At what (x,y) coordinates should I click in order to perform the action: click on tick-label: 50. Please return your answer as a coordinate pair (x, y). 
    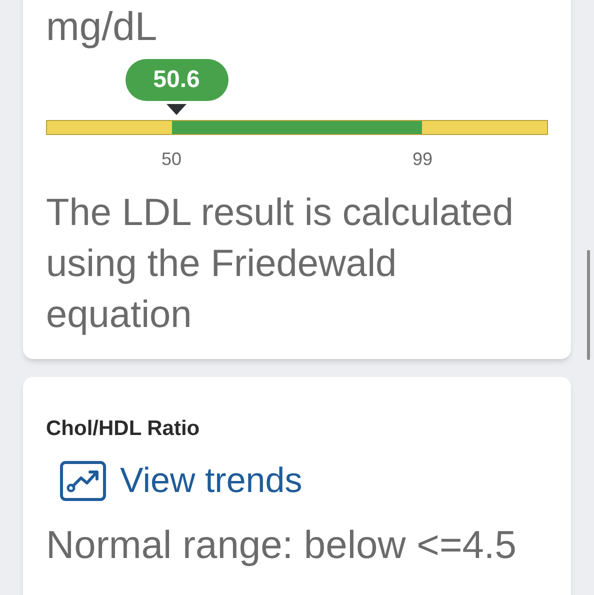
    Looking at the image, I should click on (171, 159).